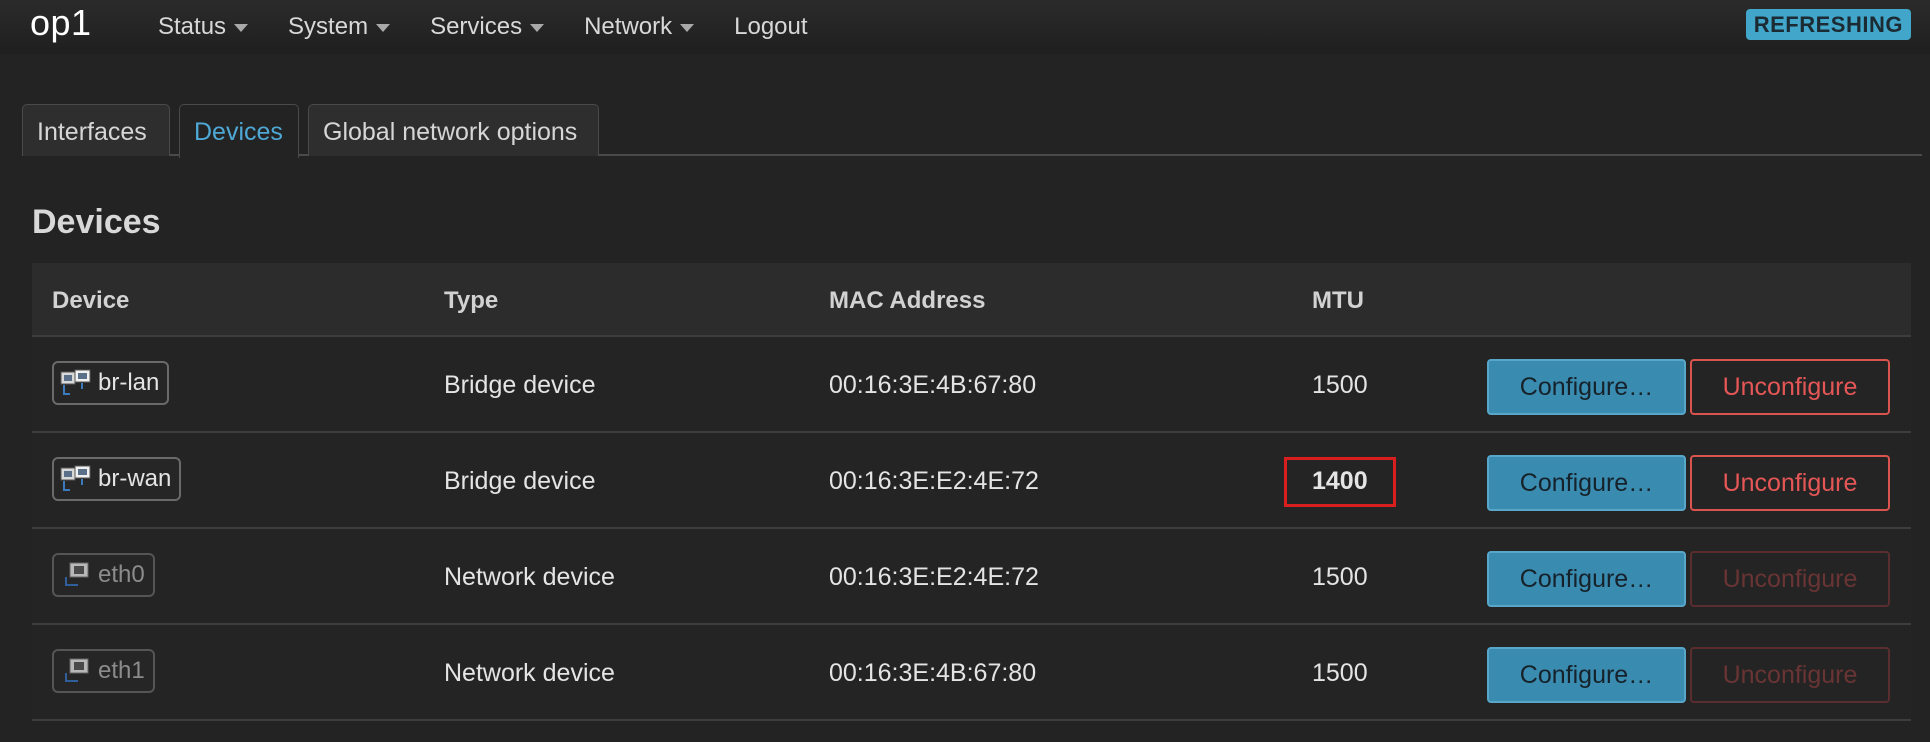 The height and width of the screenshot is (742, 1930). I want to click on brand-hostname: op1, so click(61, 23).